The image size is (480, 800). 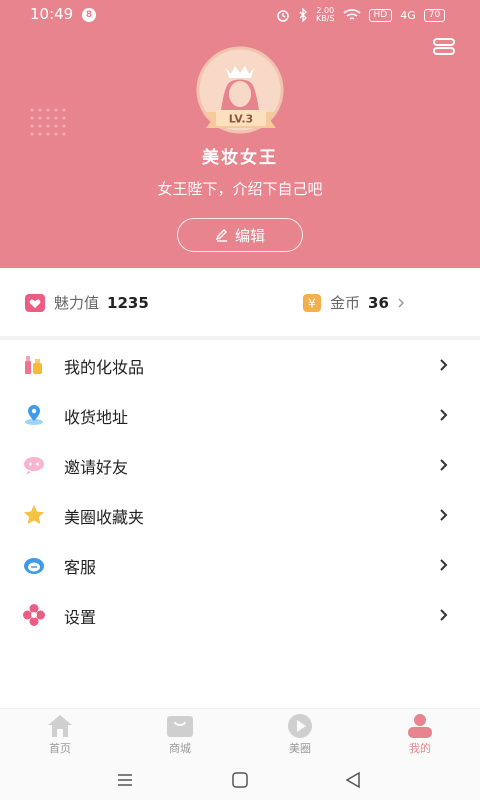 What do you see at coordinates (353, 780) in the screenshot?
I see `back-icon` at bounding box center [353, 780].